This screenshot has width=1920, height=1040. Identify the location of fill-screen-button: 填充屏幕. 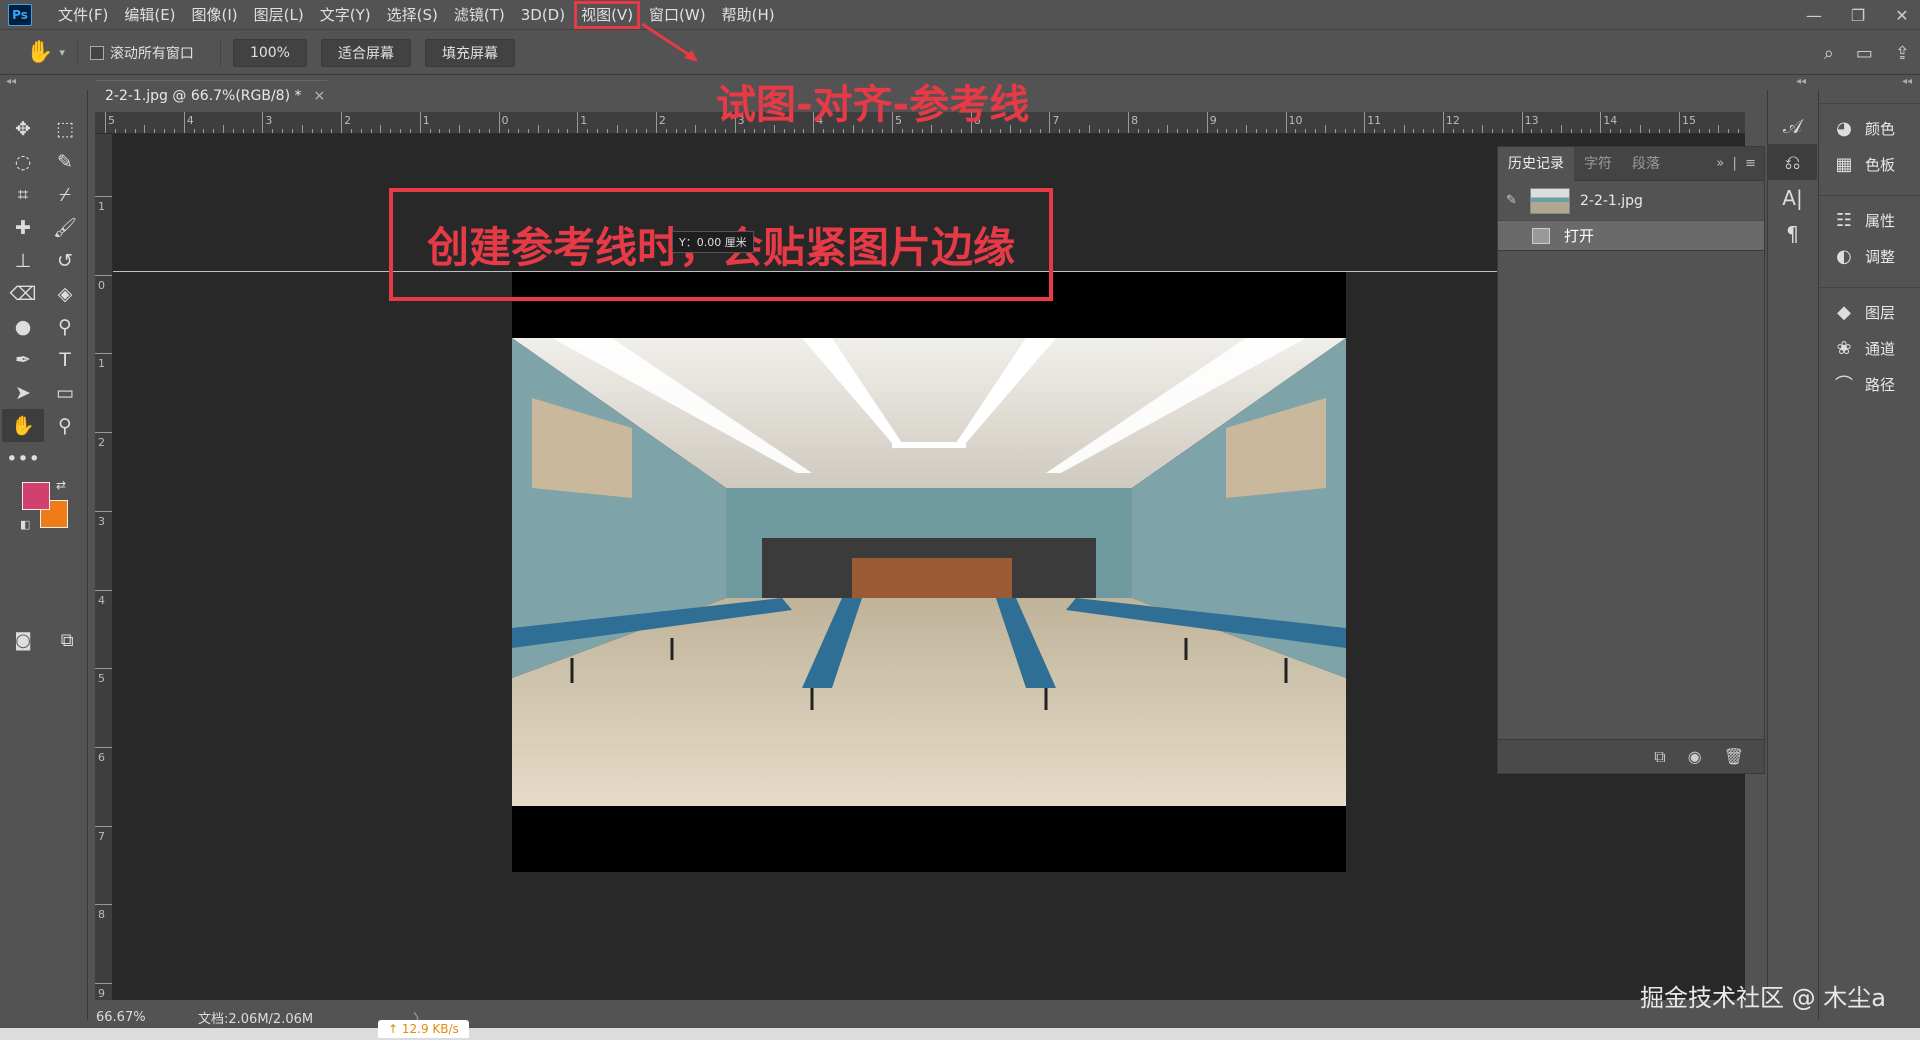
(469, 52).